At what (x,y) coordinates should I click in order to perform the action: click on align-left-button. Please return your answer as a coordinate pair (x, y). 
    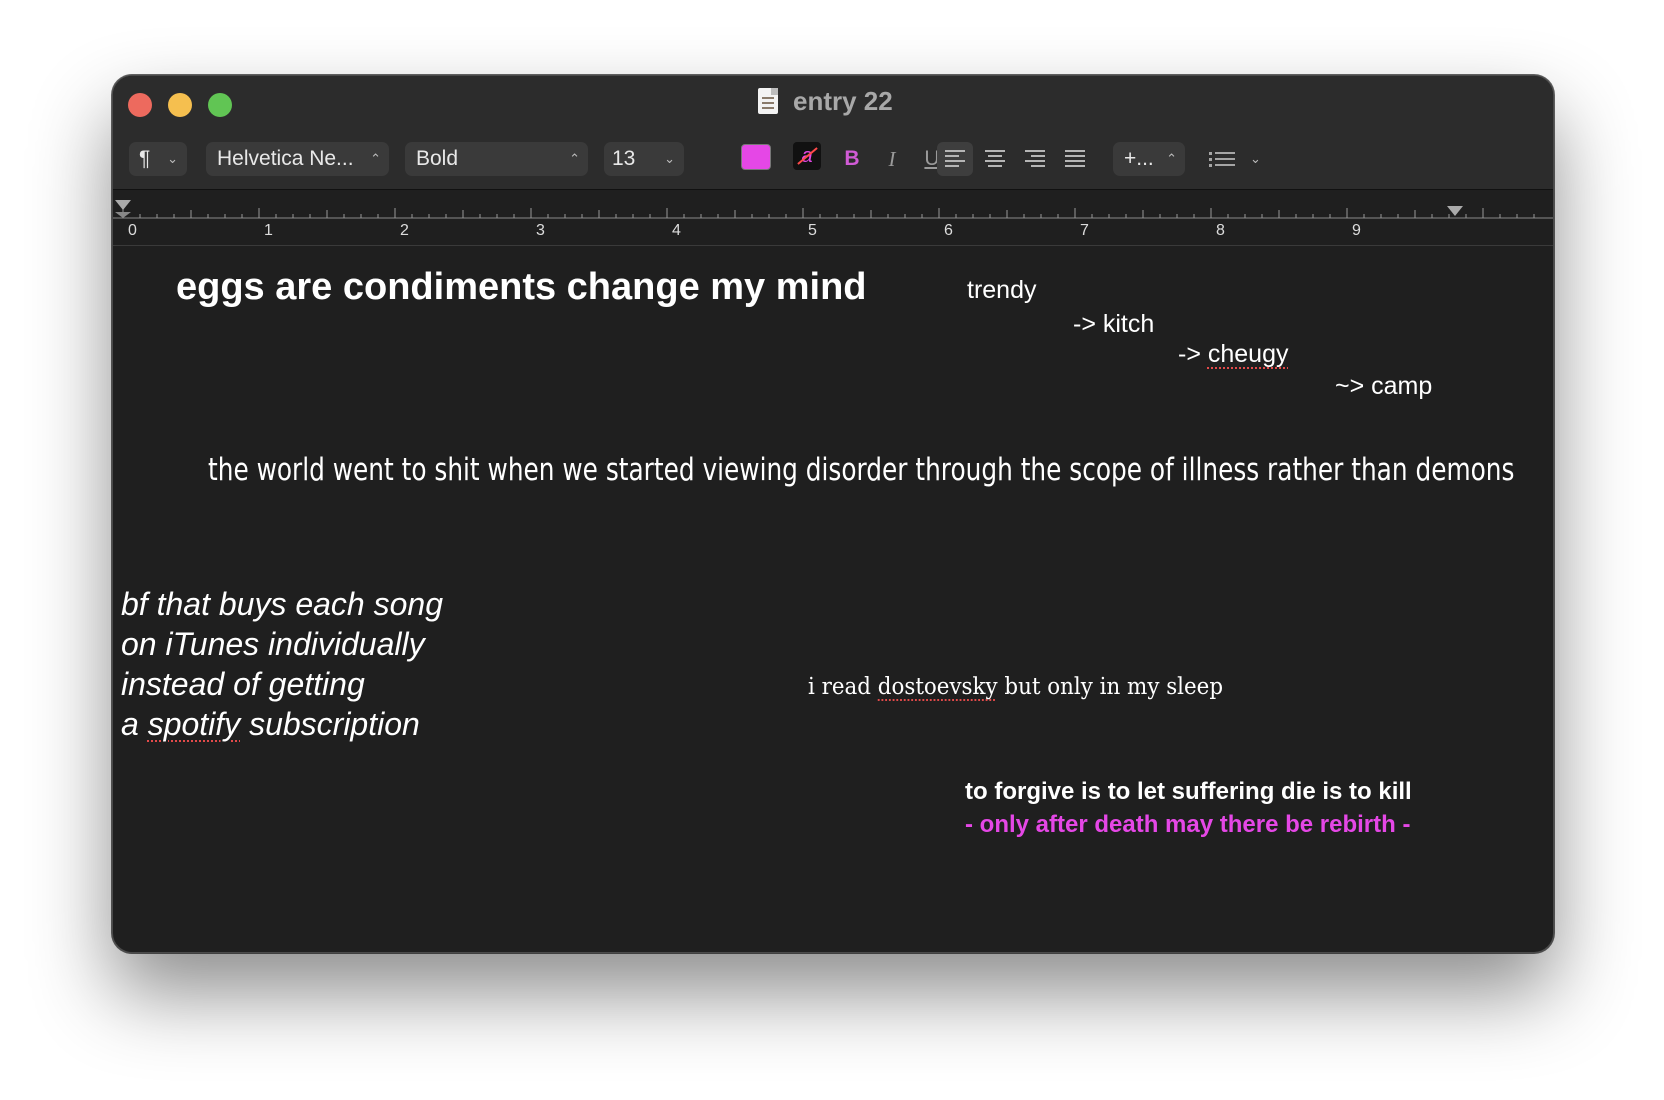
    Looking at the image, I should click on (955, 159).